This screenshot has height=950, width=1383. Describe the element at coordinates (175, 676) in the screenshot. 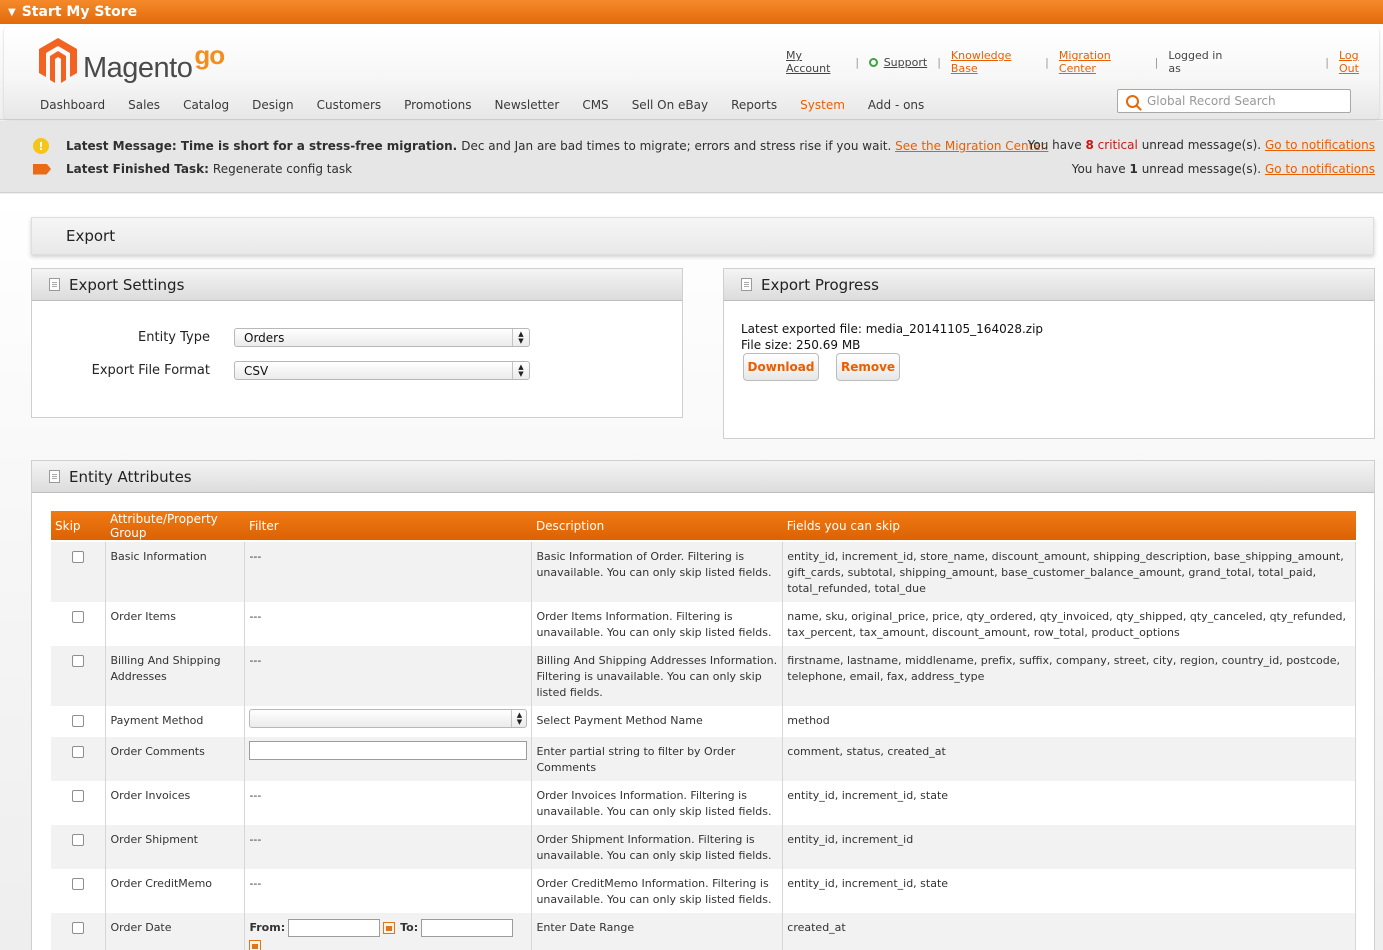

I see `attribute-group: Billing And Shipping Addresses` at that location.